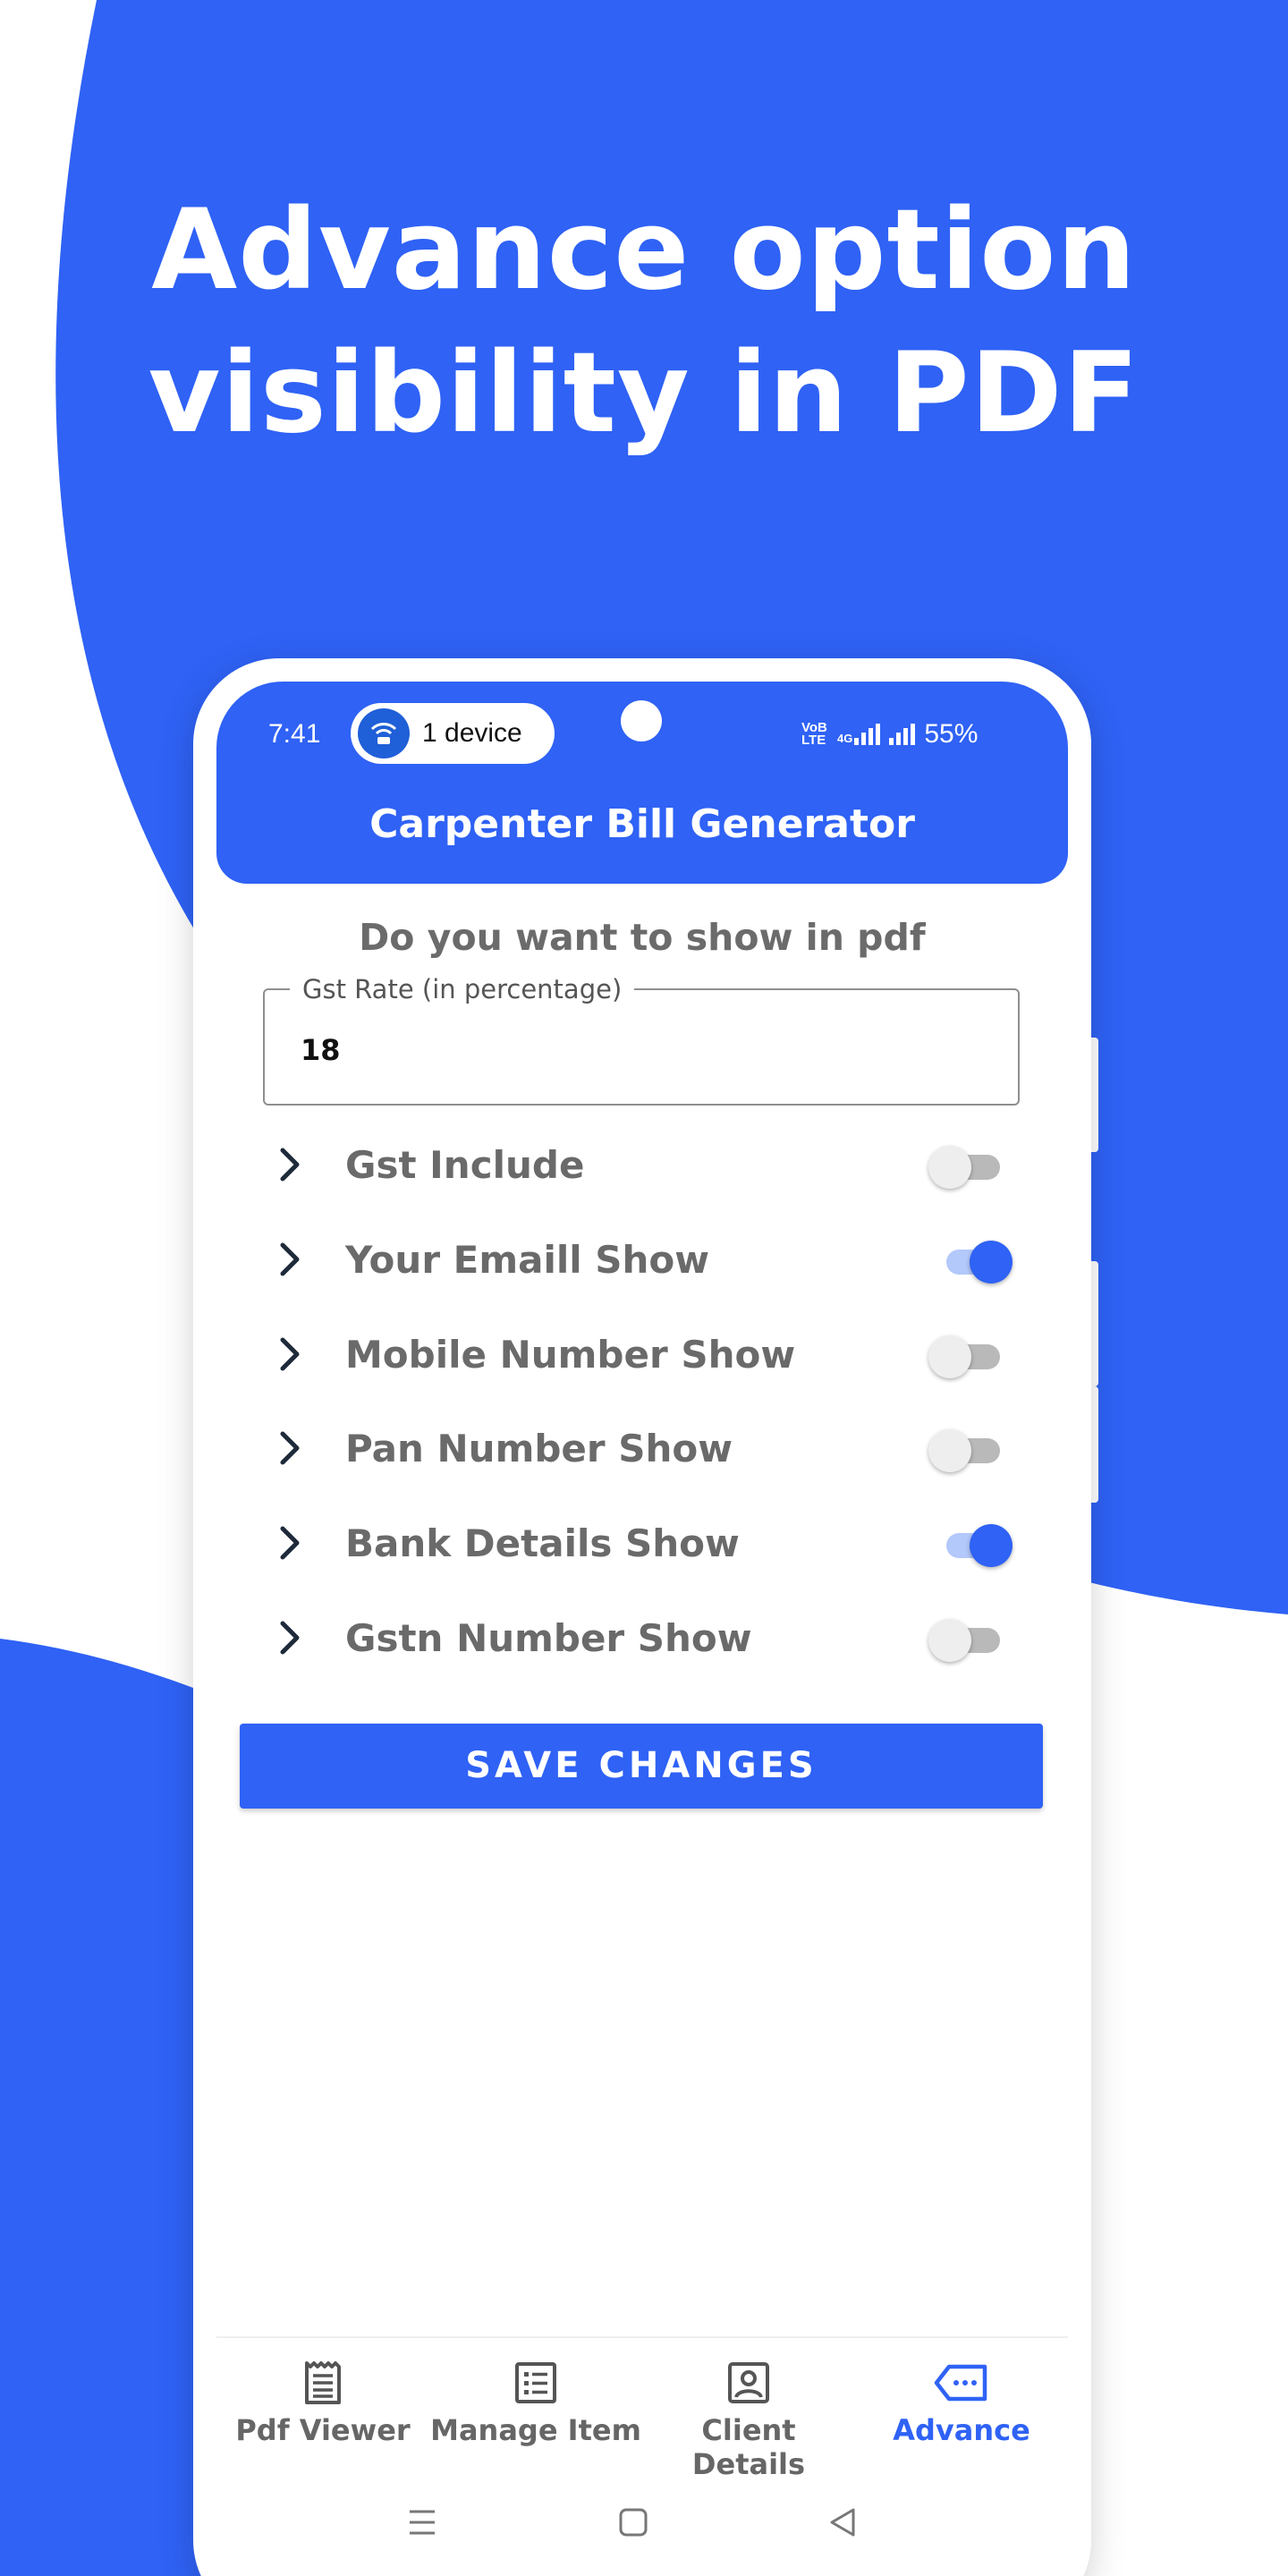 This screenshot has width=1288, height=2576. I want to click on network-type-label: VoB LTE, so click(814, 734).